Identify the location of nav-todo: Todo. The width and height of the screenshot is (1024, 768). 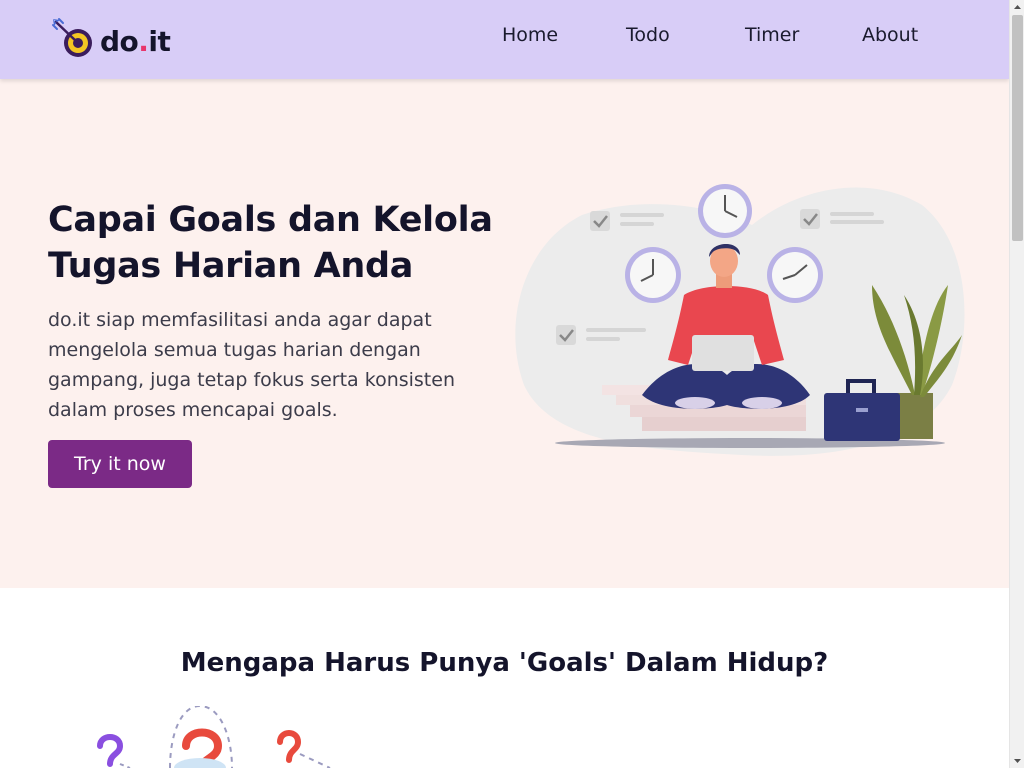
(648, 35).